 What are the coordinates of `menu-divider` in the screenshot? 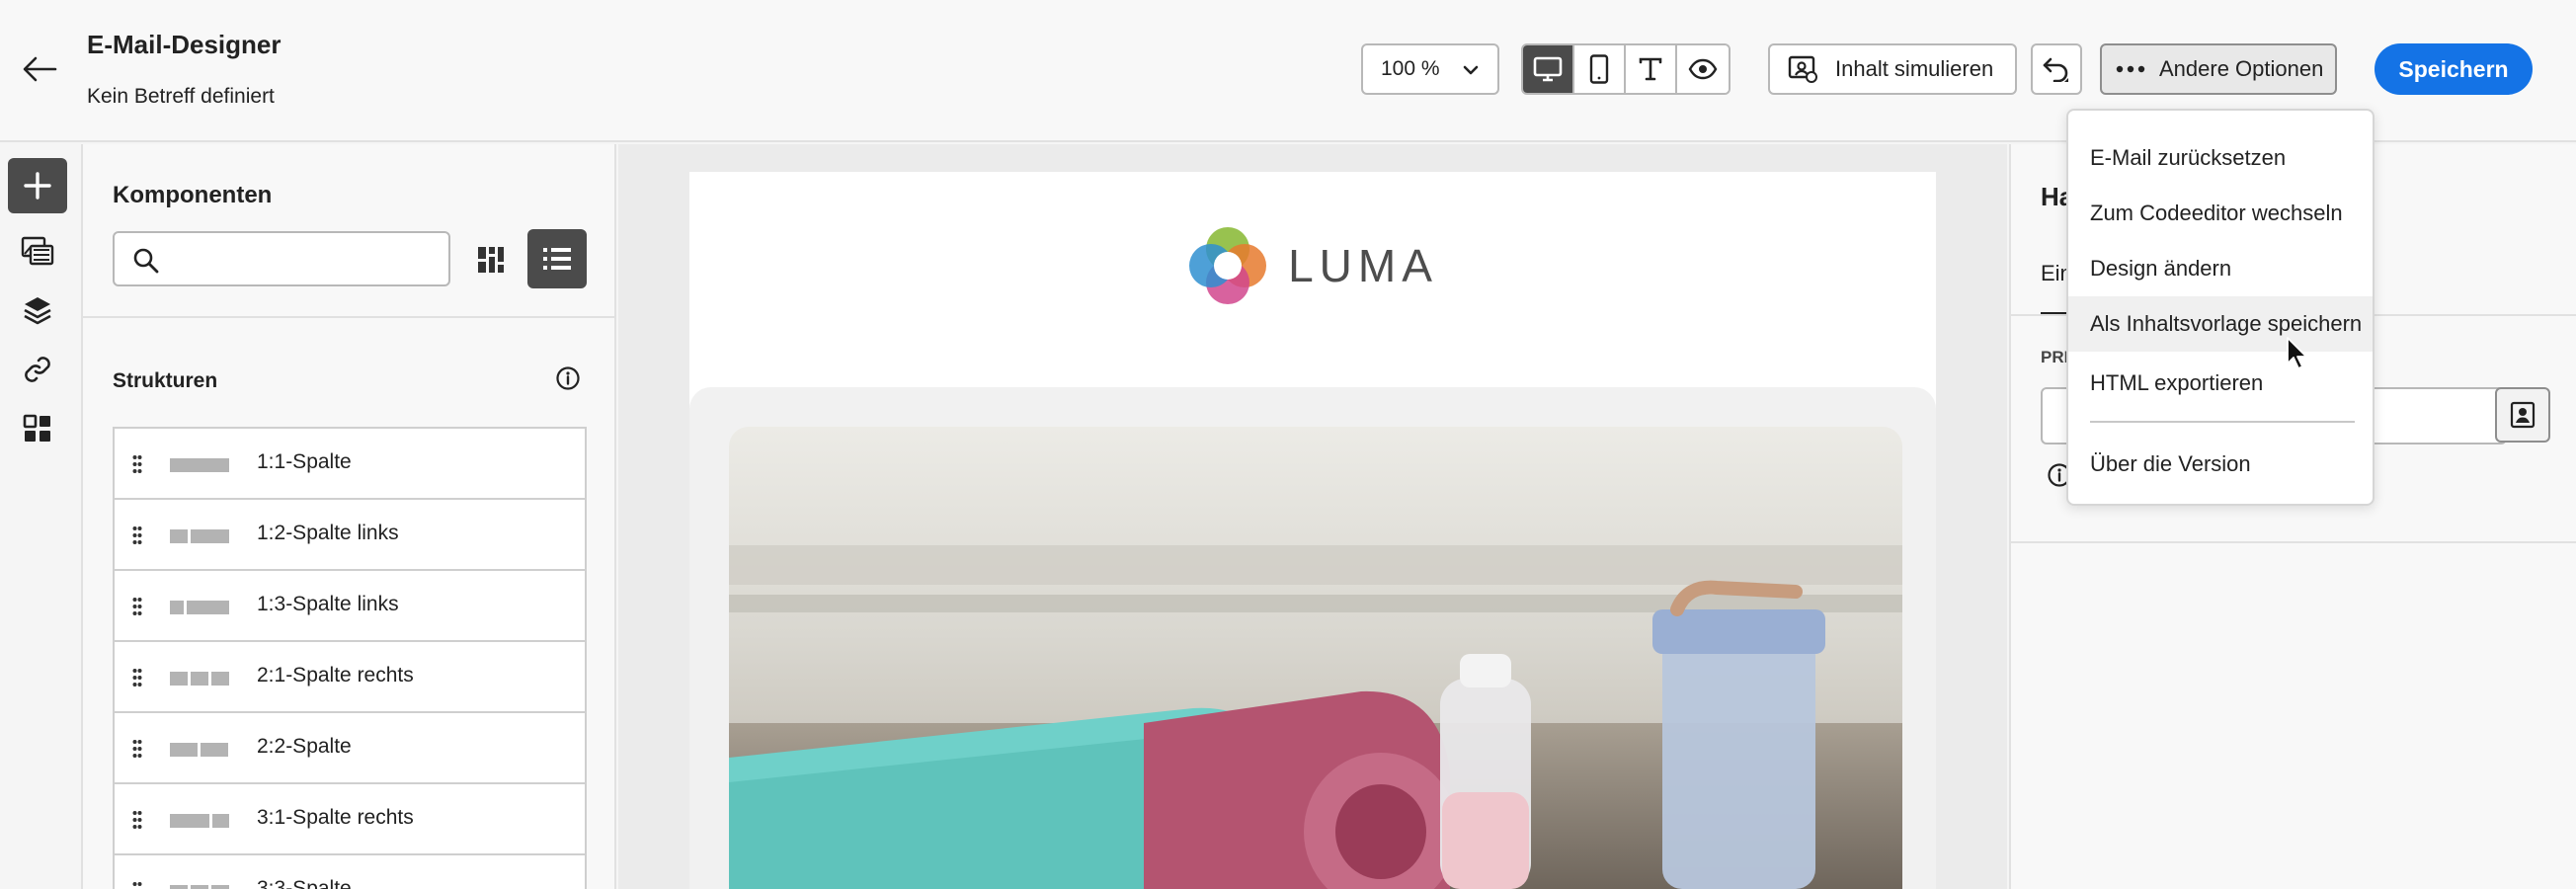 It's located at (2222, 422).